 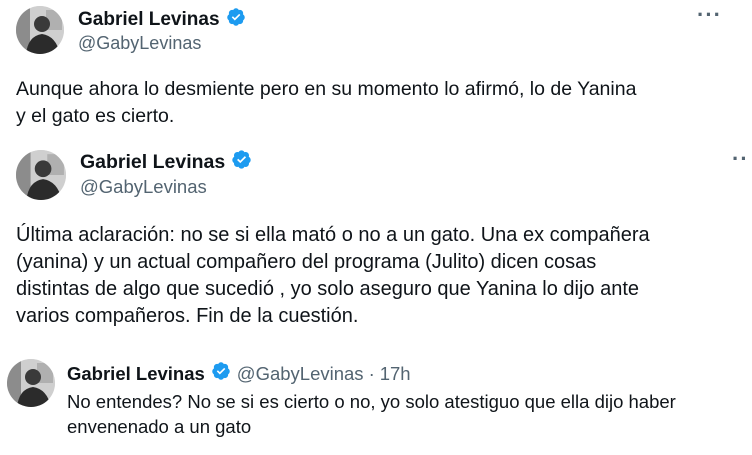 I want to click on tweet-header: Gabriel Levinas @GabyLevinas · 17h, so click(x=239, y=373).